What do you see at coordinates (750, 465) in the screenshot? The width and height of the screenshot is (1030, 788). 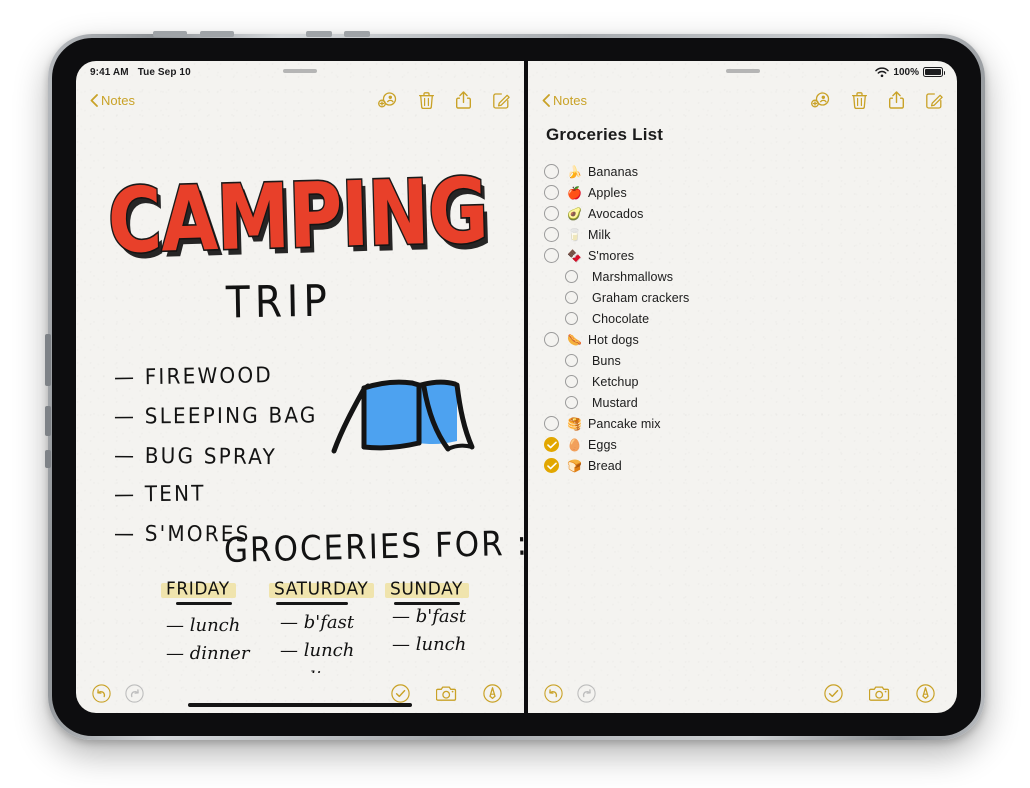 I see `checklist-item: 🍞 Bread` at bounding box center [750, 465].